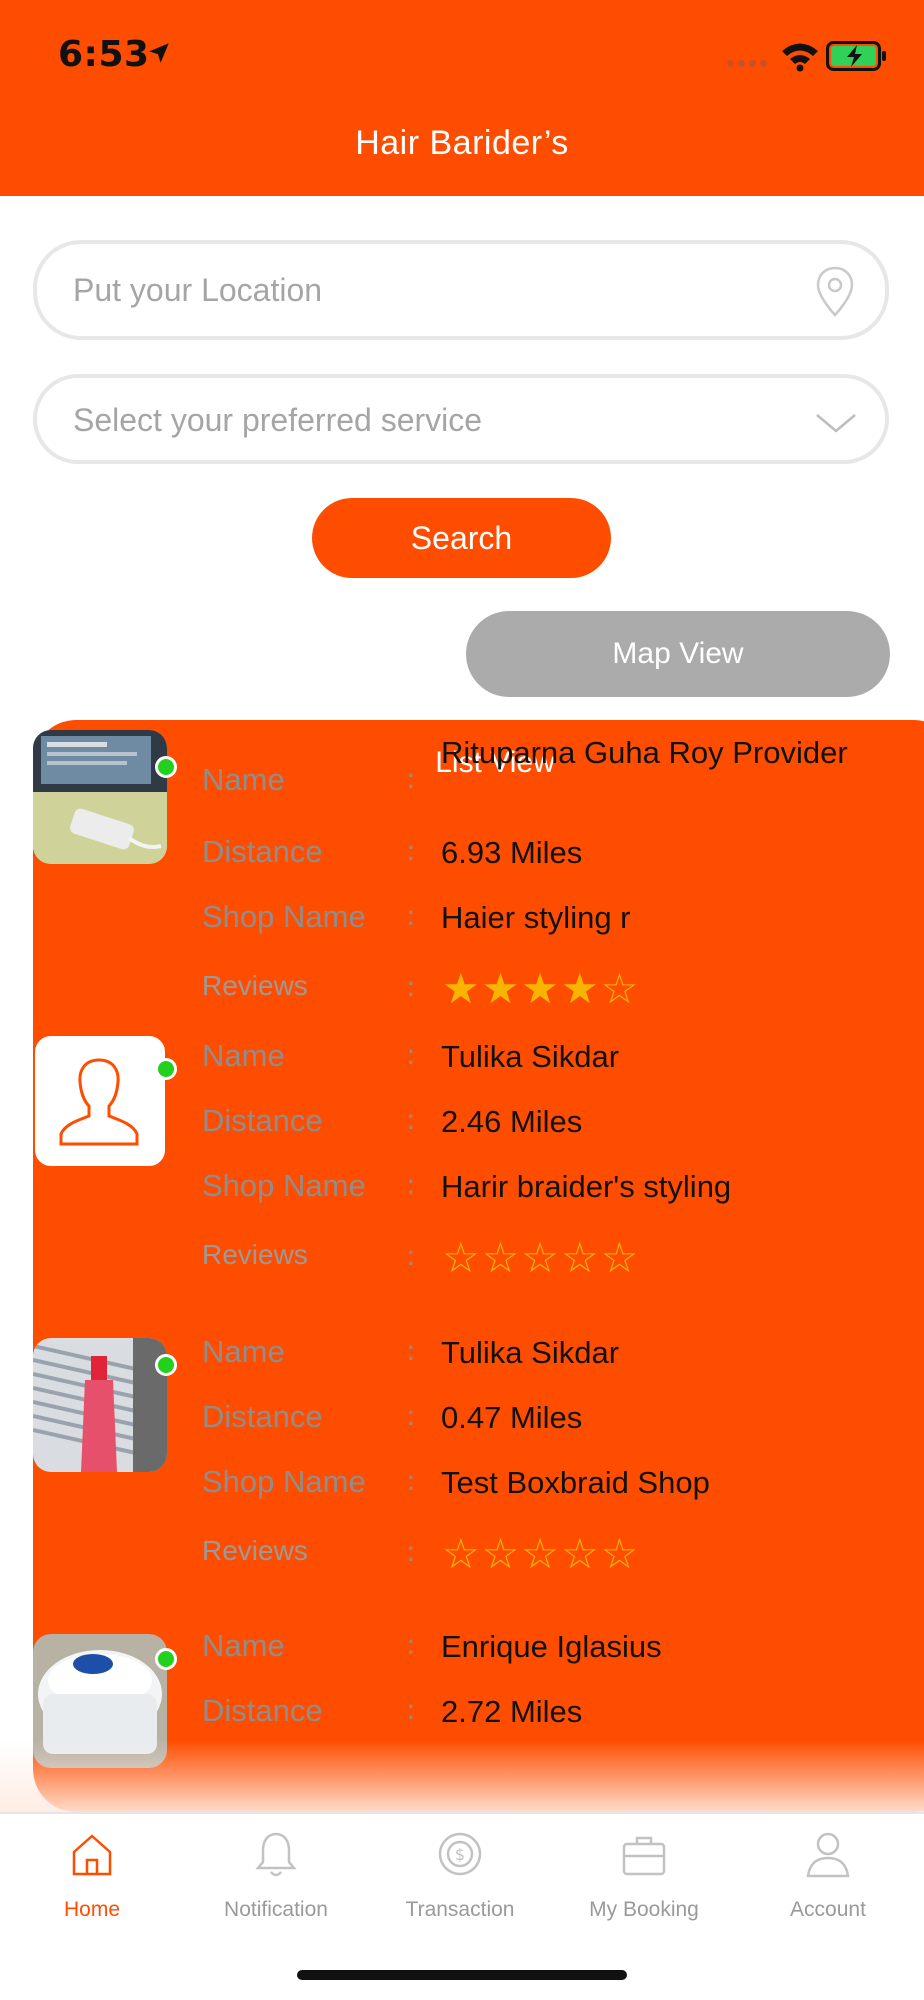 This screenshot has width=924, height=2000. I want to click on tab-notification: Notification, so click(276, 1874).